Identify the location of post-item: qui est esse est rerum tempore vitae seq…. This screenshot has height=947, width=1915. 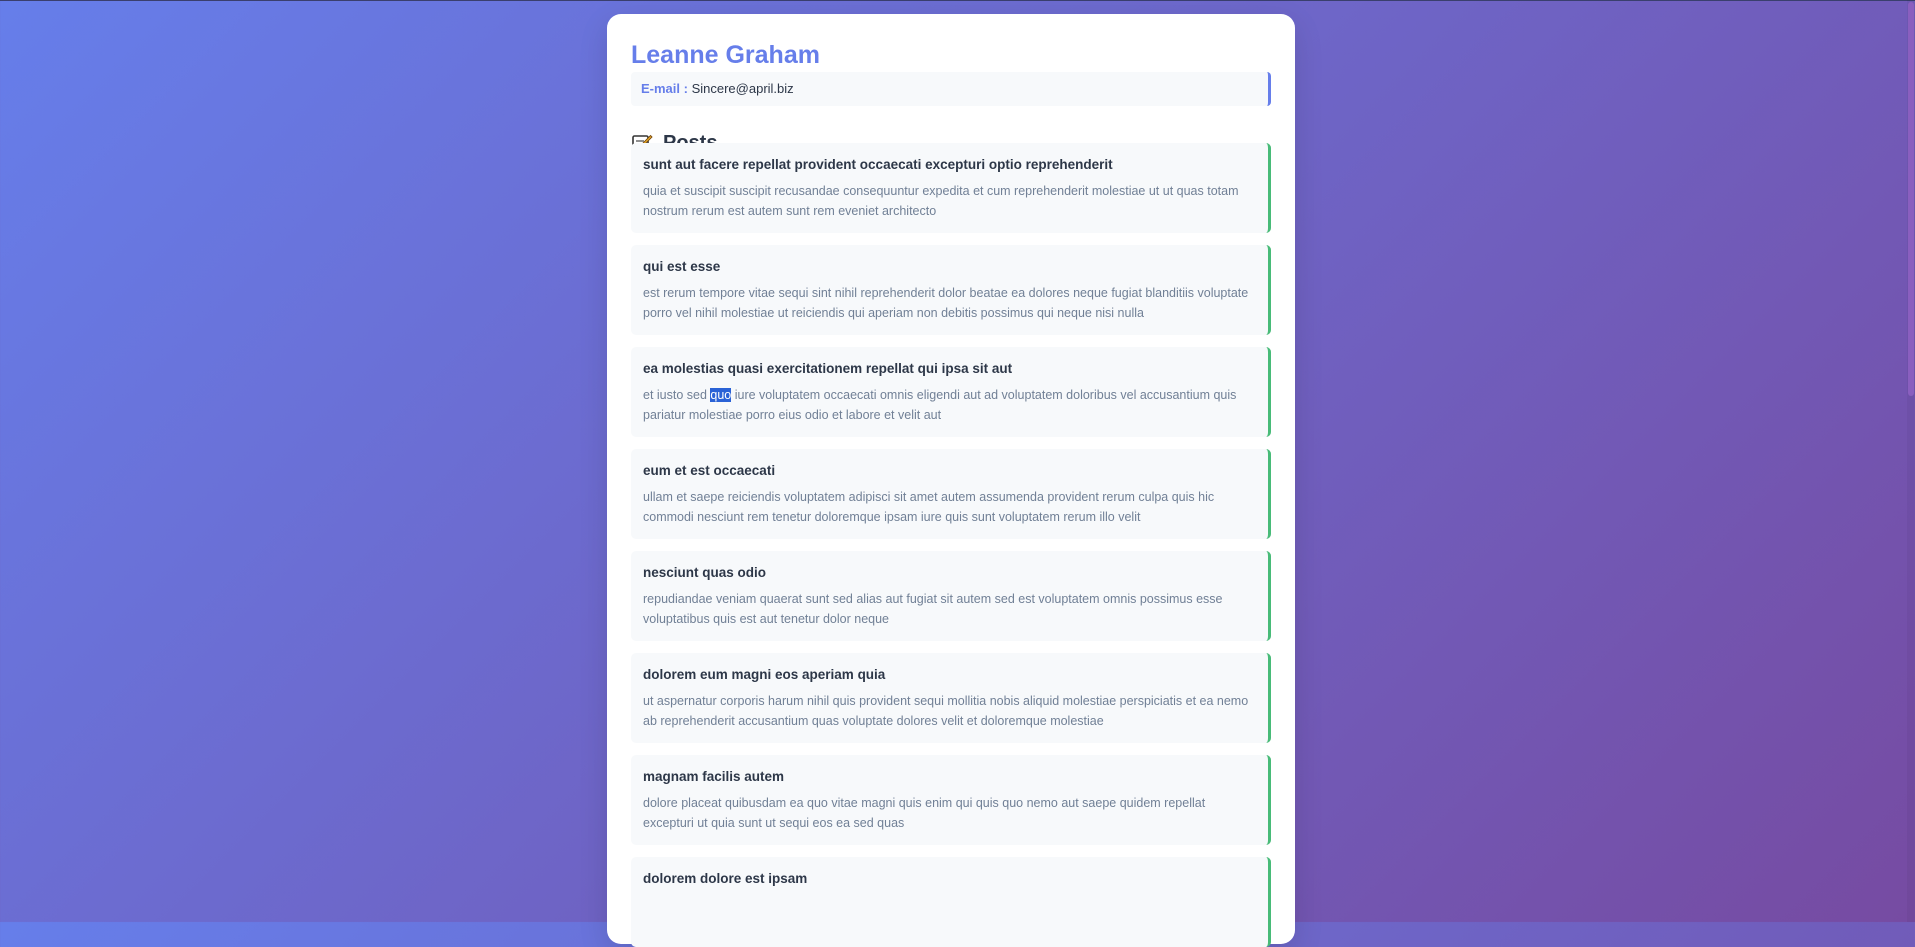
(951, 290).